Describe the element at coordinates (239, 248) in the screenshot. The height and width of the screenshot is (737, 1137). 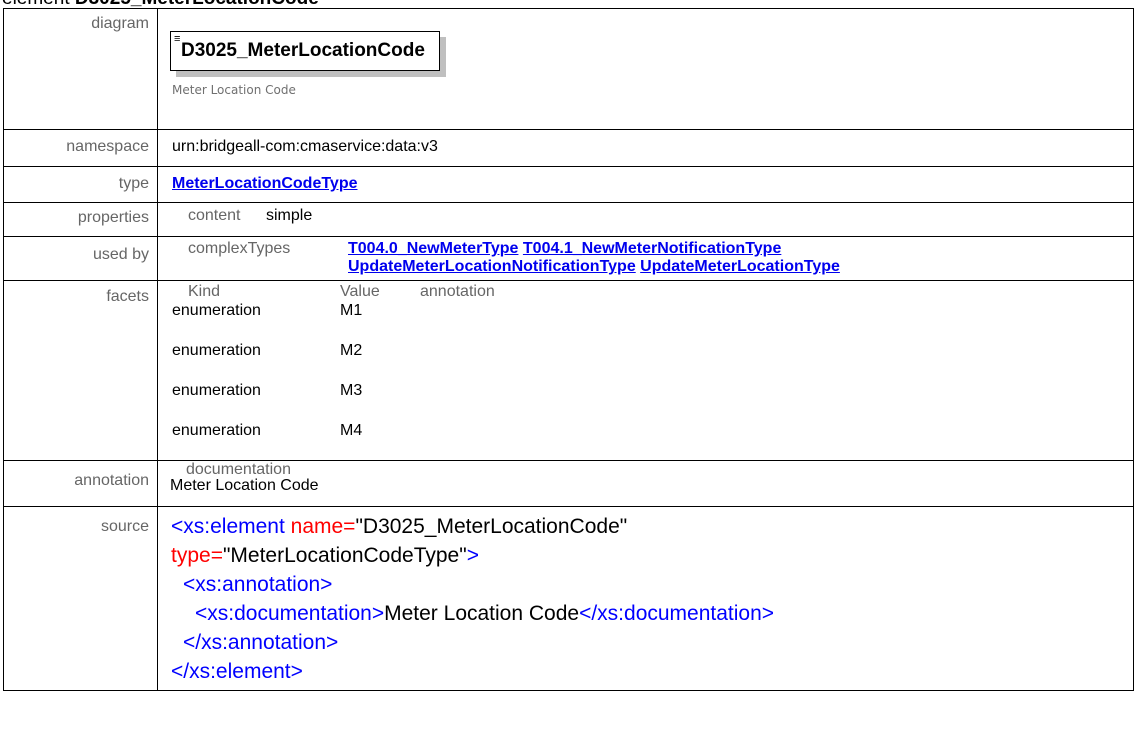
I see `used-by-category: complexTypes` at that location.